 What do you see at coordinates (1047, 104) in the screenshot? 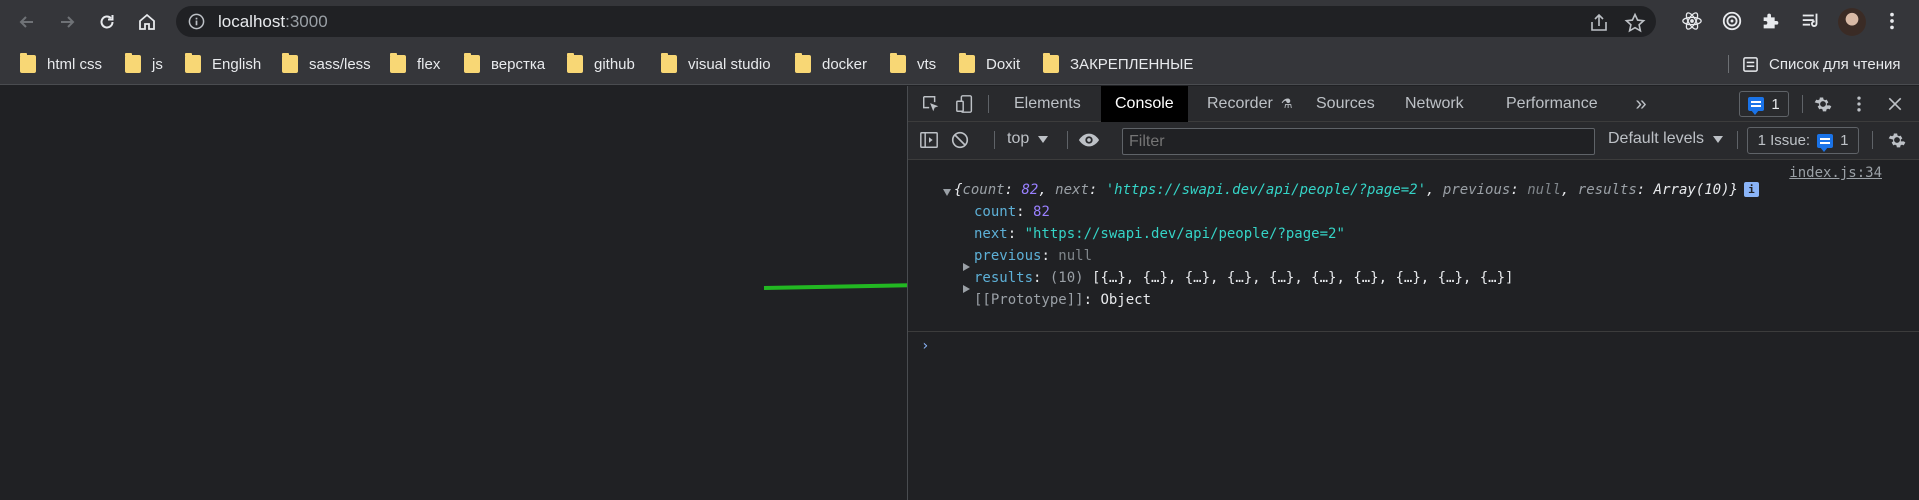
I see `tab-elements: Elements` at bounding box center [1047, 104].